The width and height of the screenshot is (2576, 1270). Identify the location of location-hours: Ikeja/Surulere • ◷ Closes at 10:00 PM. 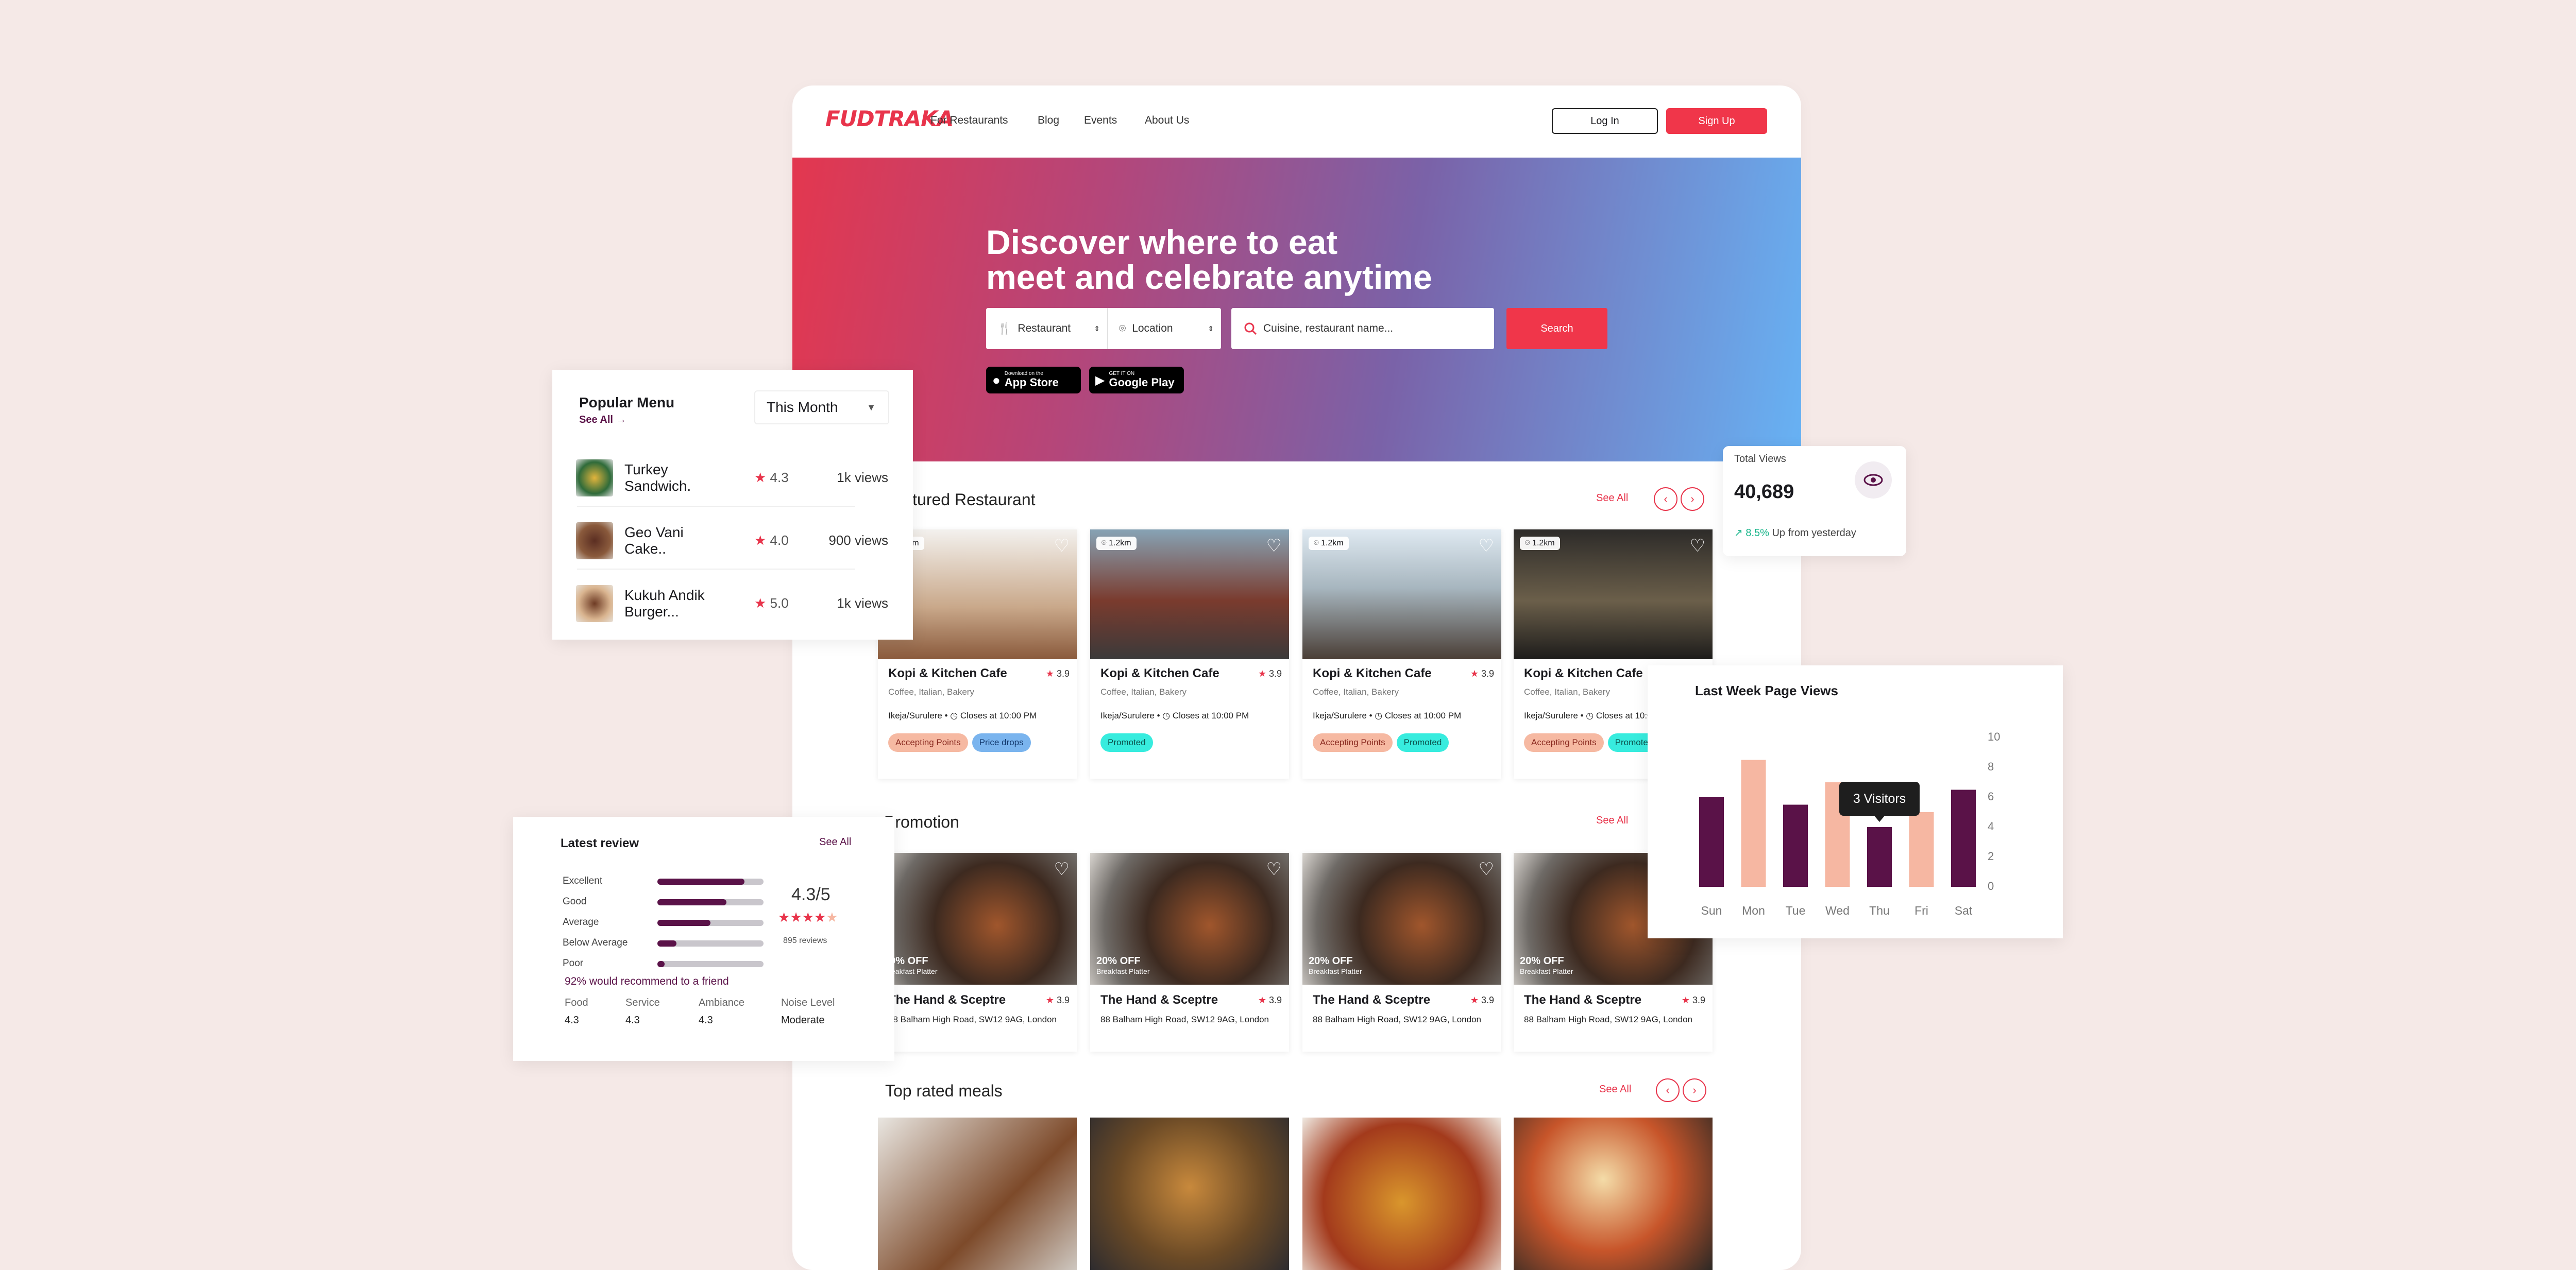
(1174, 716).